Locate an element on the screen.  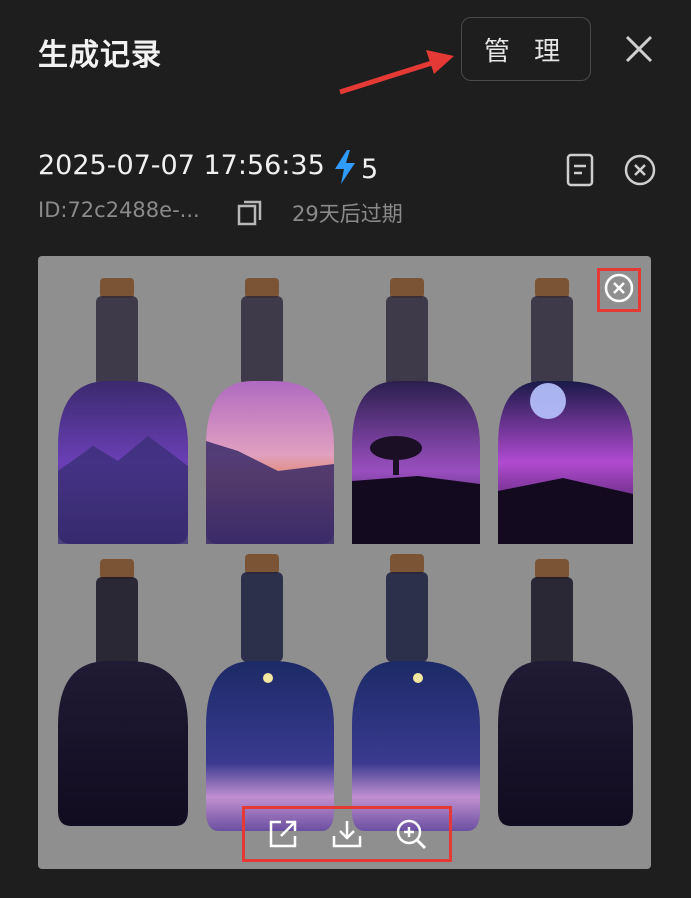
download-icon is located at coordinates (347, 834).